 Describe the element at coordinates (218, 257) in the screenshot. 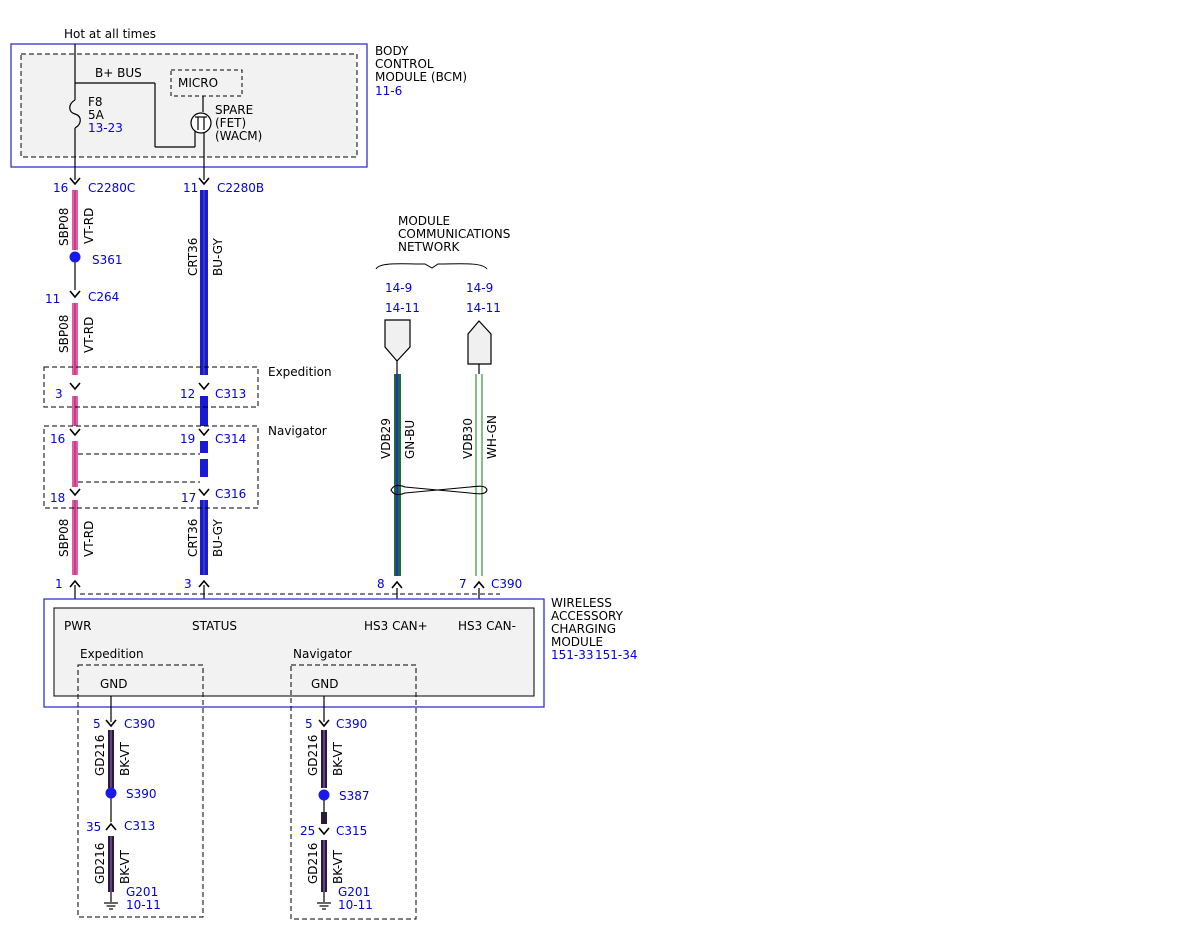

I see `status-color-1: BU-GY` at that location.